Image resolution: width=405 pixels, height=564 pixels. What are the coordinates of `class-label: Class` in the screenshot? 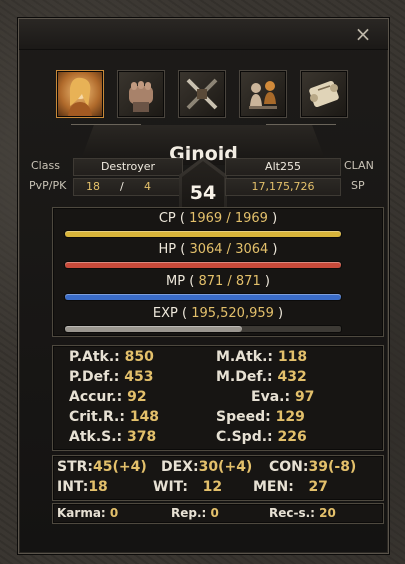 It's located at (45, 165).